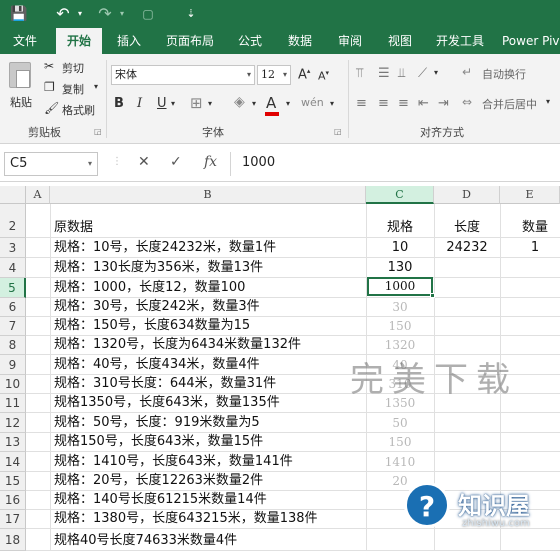 The height and width of the screenshot is (551, 560). Describe the element at coordinates (13, 519) in the screenshot. I see `row-header-17: 17` at that location.